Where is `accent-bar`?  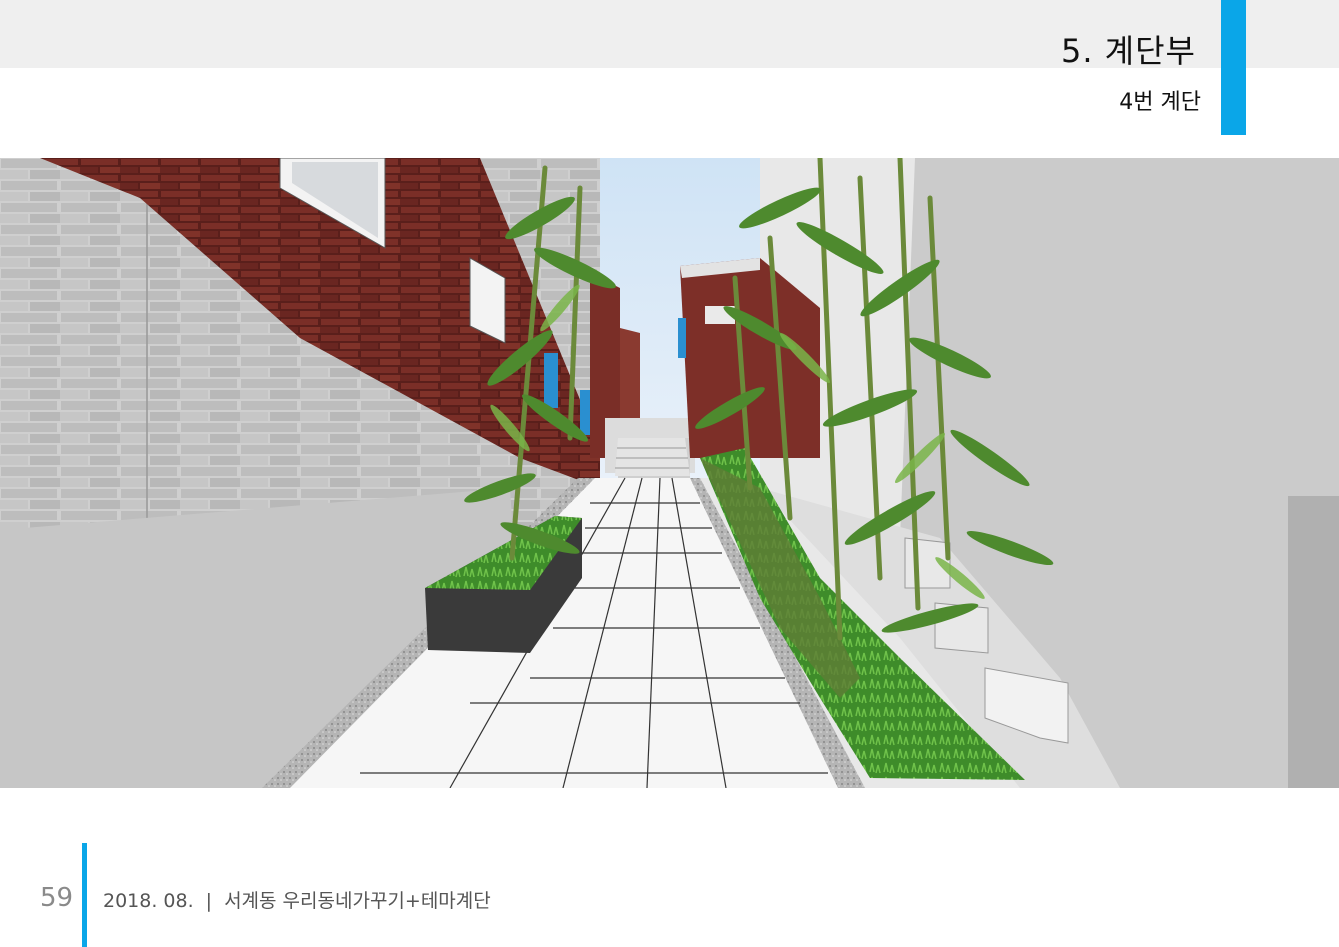 accent-bar is located at coordinates (1233, 67).